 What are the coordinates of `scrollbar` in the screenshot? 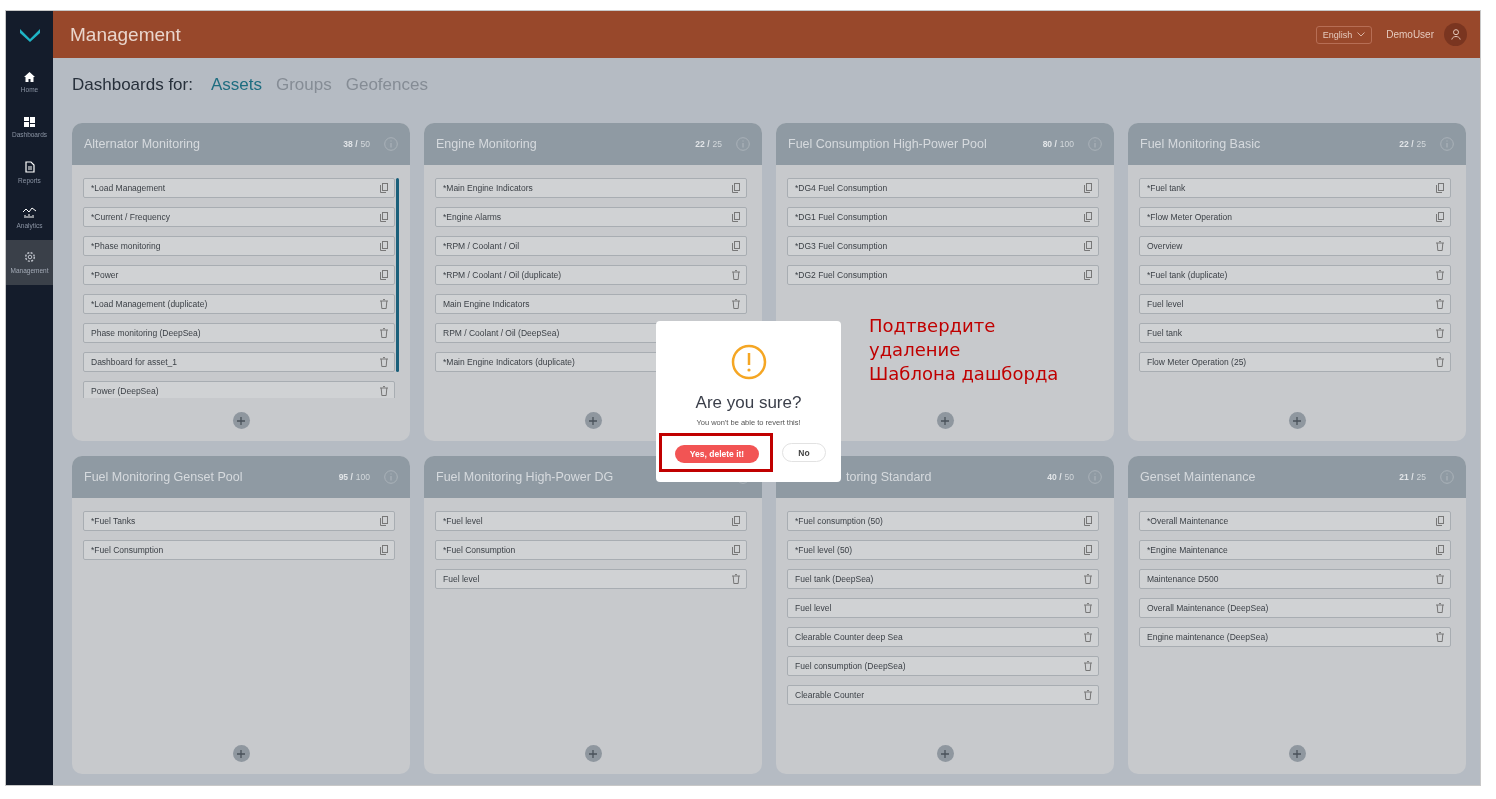 It's located at (397, 275).